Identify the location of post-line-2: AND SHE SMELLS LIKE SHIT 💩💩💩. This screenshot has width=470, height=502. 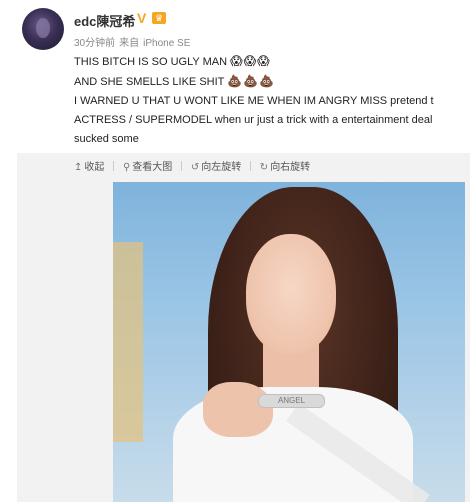
(175, 81).